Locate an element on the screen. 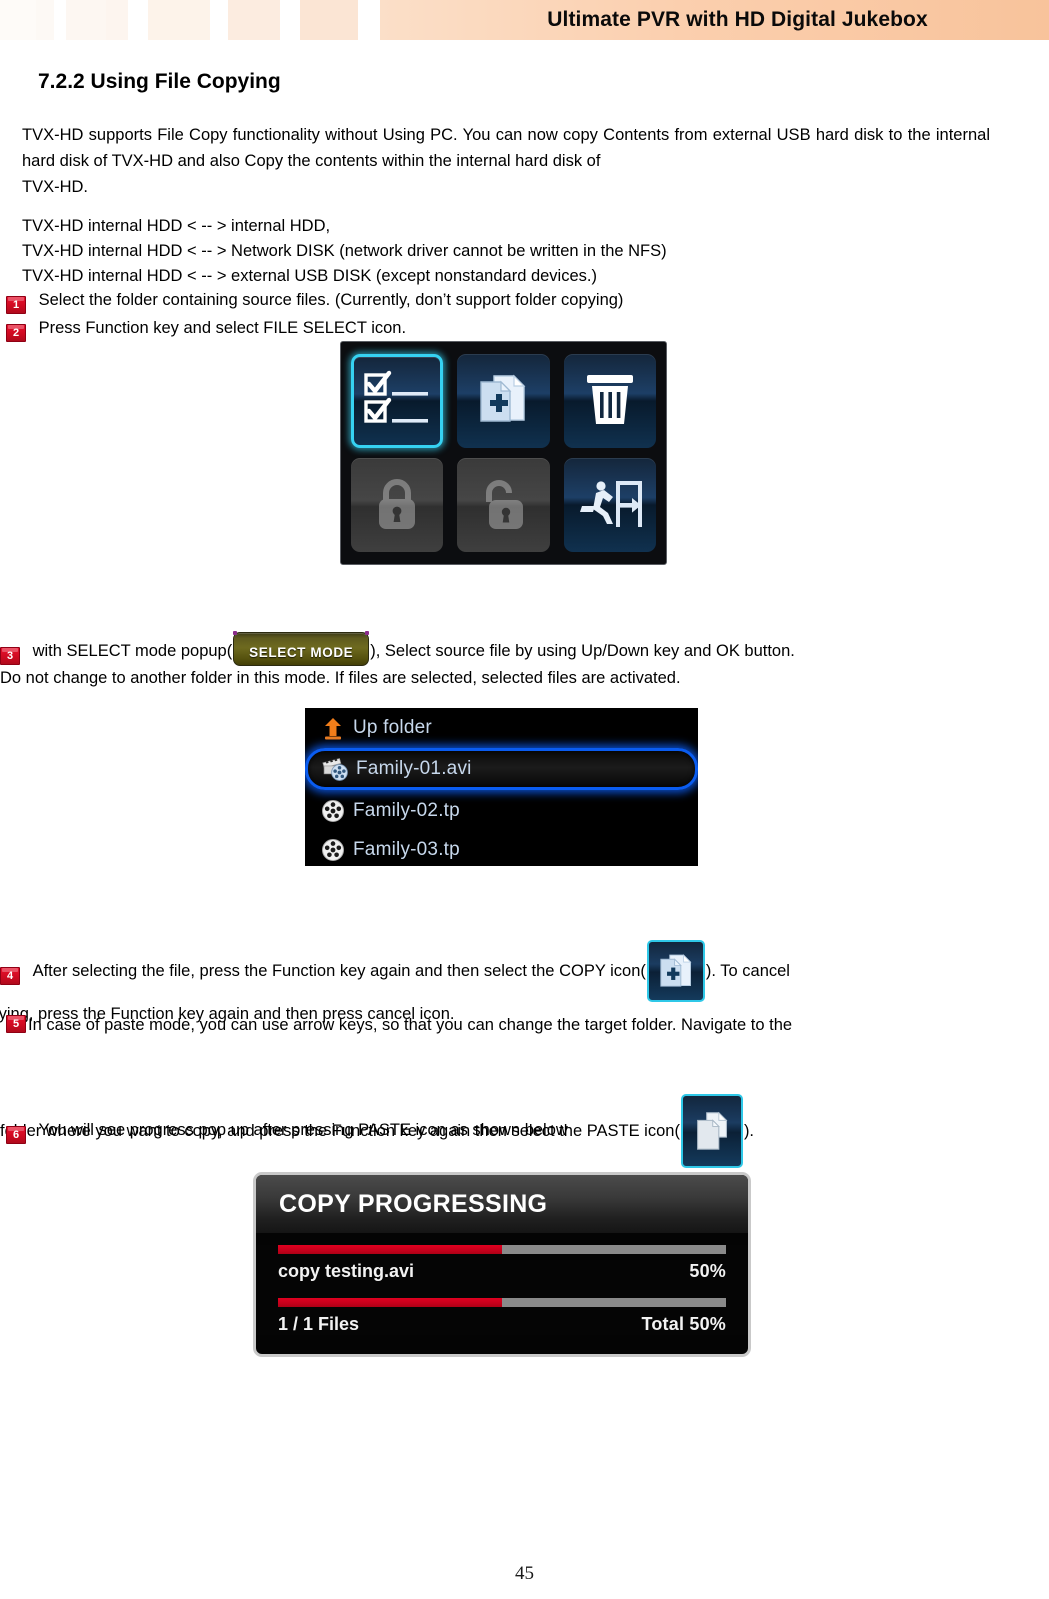 Image resolution: width=1049 pixels, height=1599 pixels. dialog-titlebar: COPY PROGRESSING is located at coordinates (502, 1204).